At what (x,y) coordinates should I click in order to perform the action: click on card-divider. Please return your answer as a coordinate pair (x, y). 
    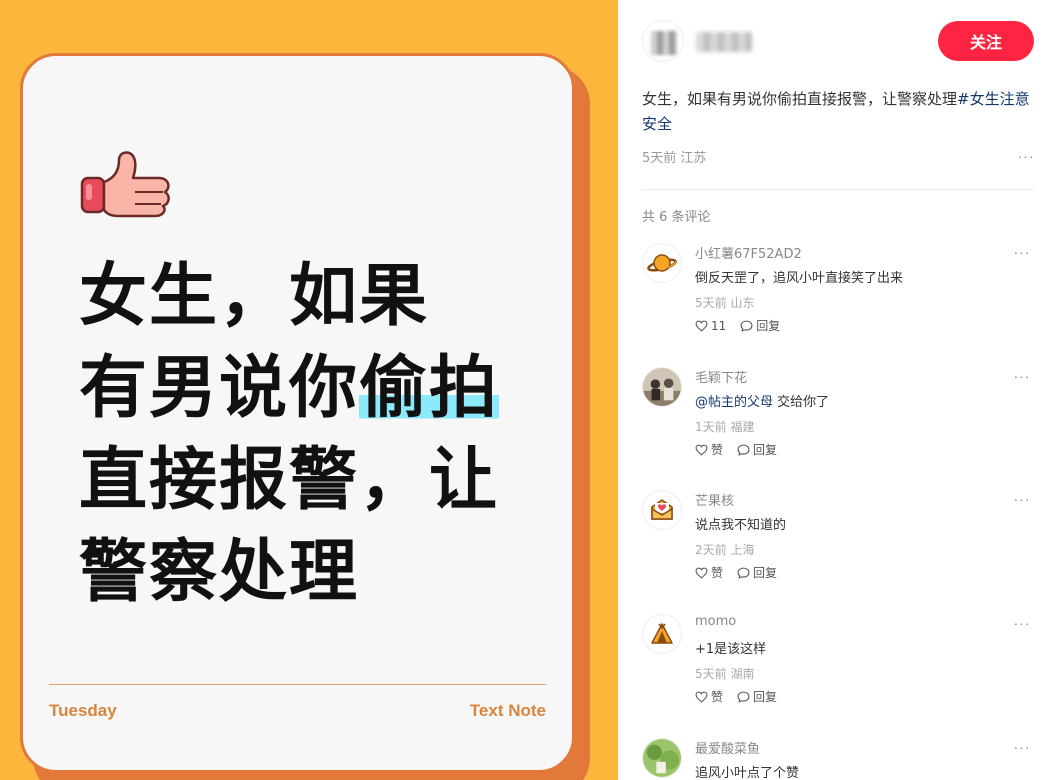
    Looking at the image, I should click on (297, 684).